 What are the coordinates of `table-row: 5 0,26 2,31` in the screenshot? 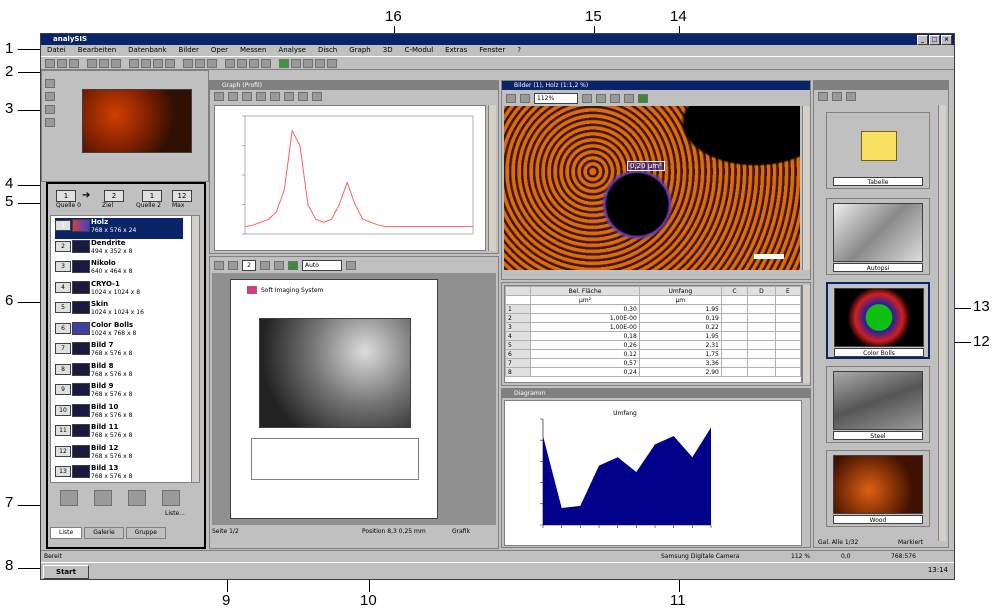 It's located at (653, 345).